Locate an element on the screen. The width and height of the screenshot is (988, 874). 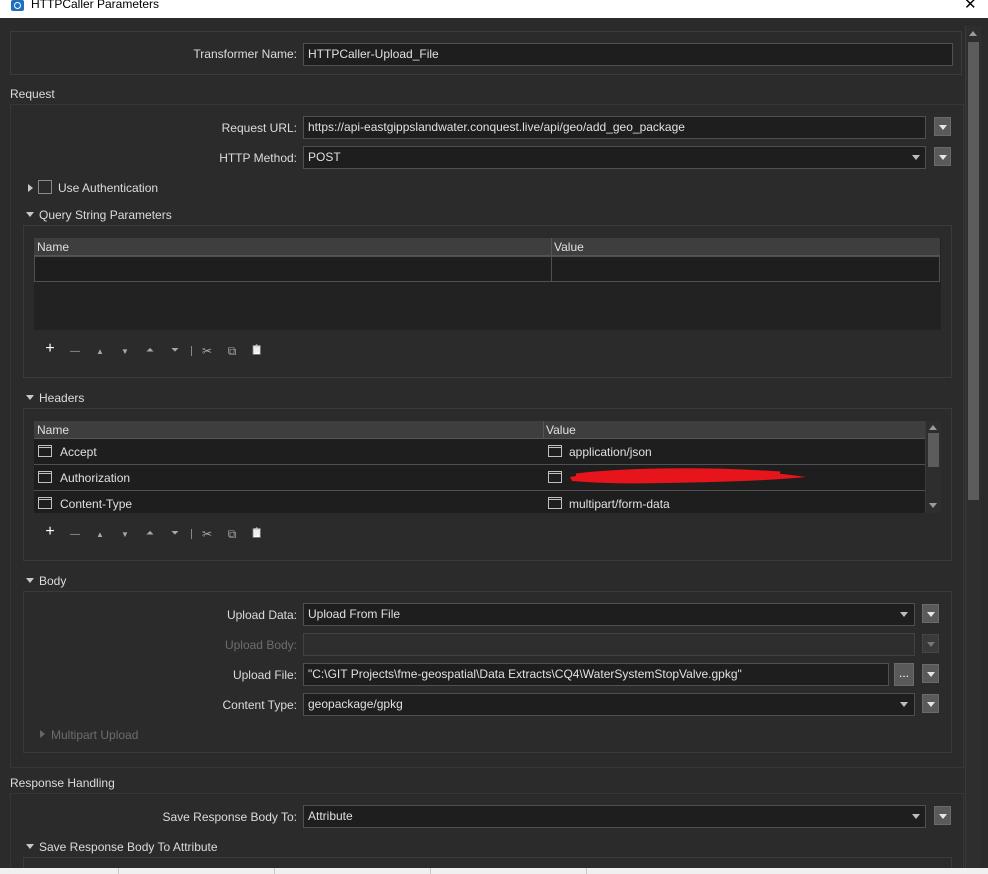
http-method-chevron-down-icon is located at coordinates (916, 157).